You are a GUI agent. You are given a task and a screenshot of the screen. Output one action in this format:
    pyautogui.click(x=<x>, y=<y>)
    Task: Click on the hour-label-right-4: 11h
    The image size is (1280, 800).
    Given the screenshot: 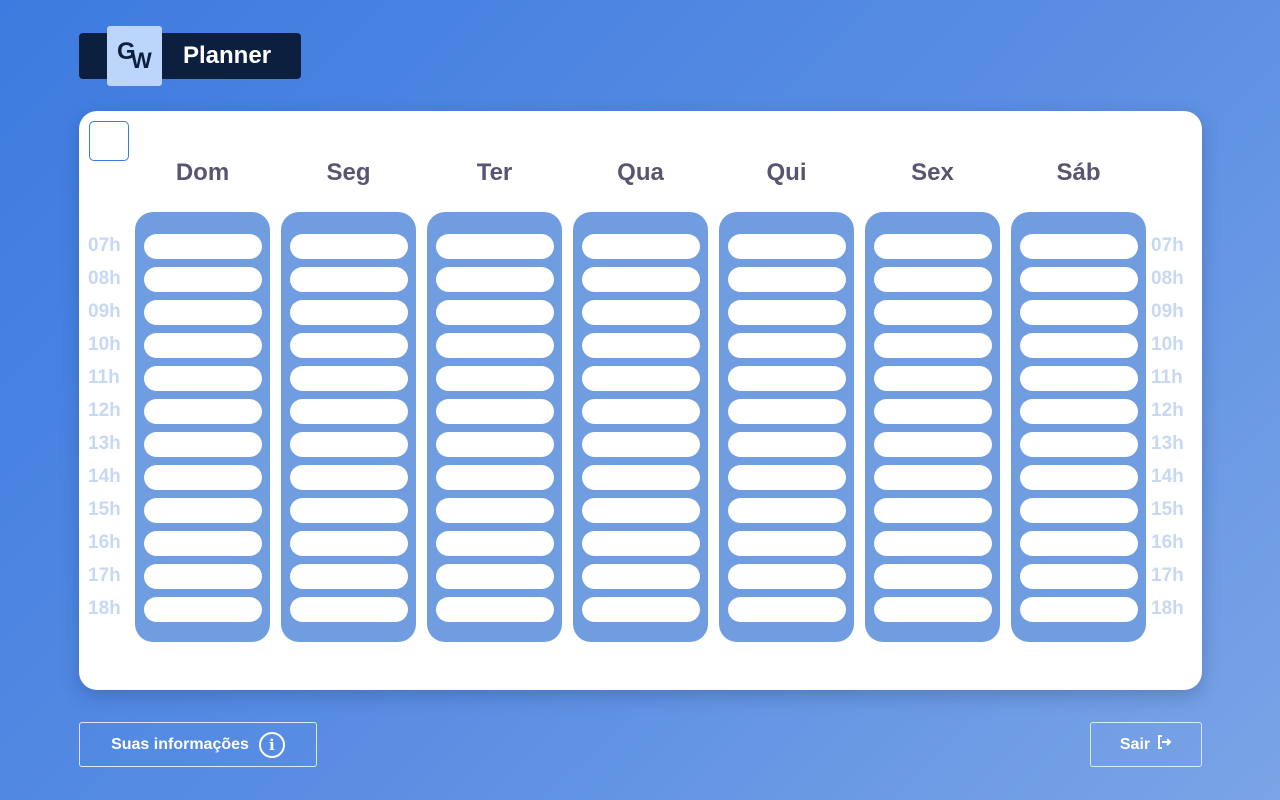 What is the action you would take?
    pyautogui.click(x=1167, y=377)
    